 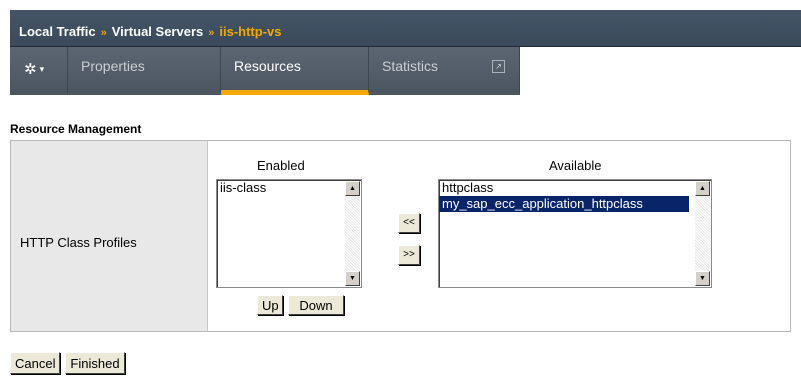 What do you see at coordinates (289, 188) in the screenshot?
I see `list-item: iis-class` at bounding box center [289, 188].